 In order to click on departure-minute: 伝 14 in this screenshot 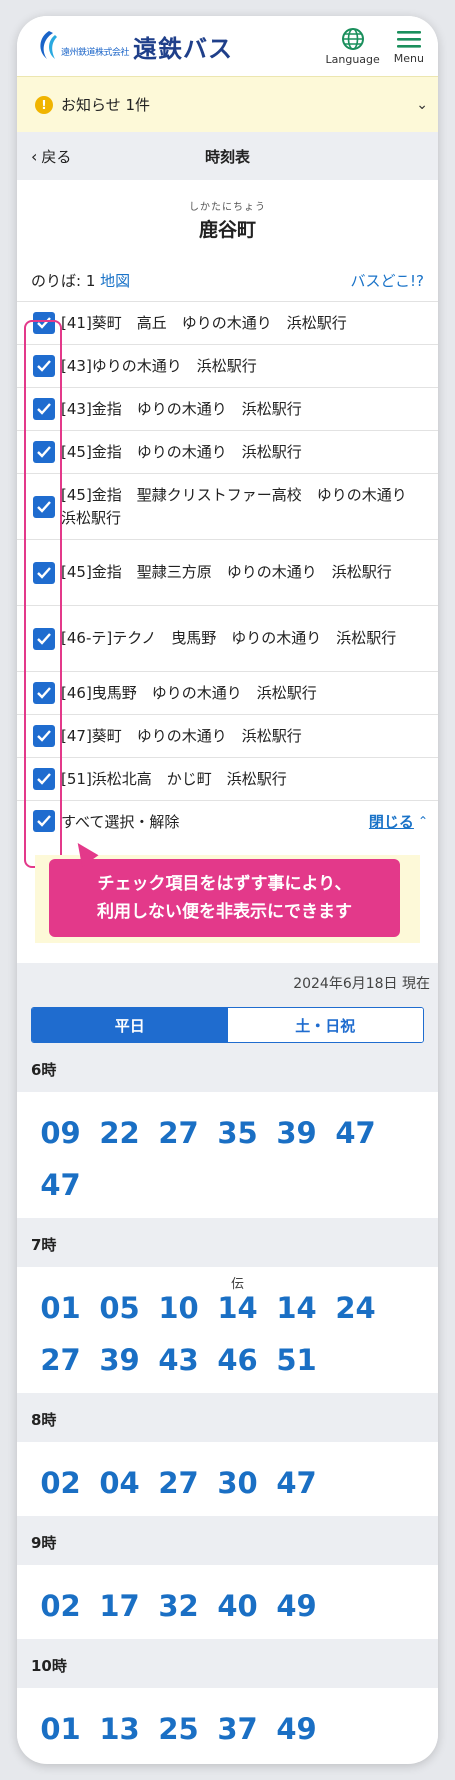, I will do `click(237, 1304)`.